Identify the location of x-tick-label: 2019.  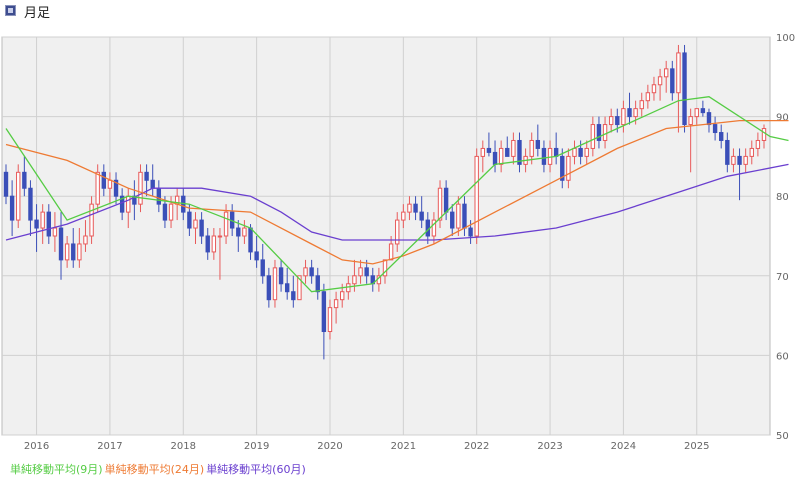
(256, 446).